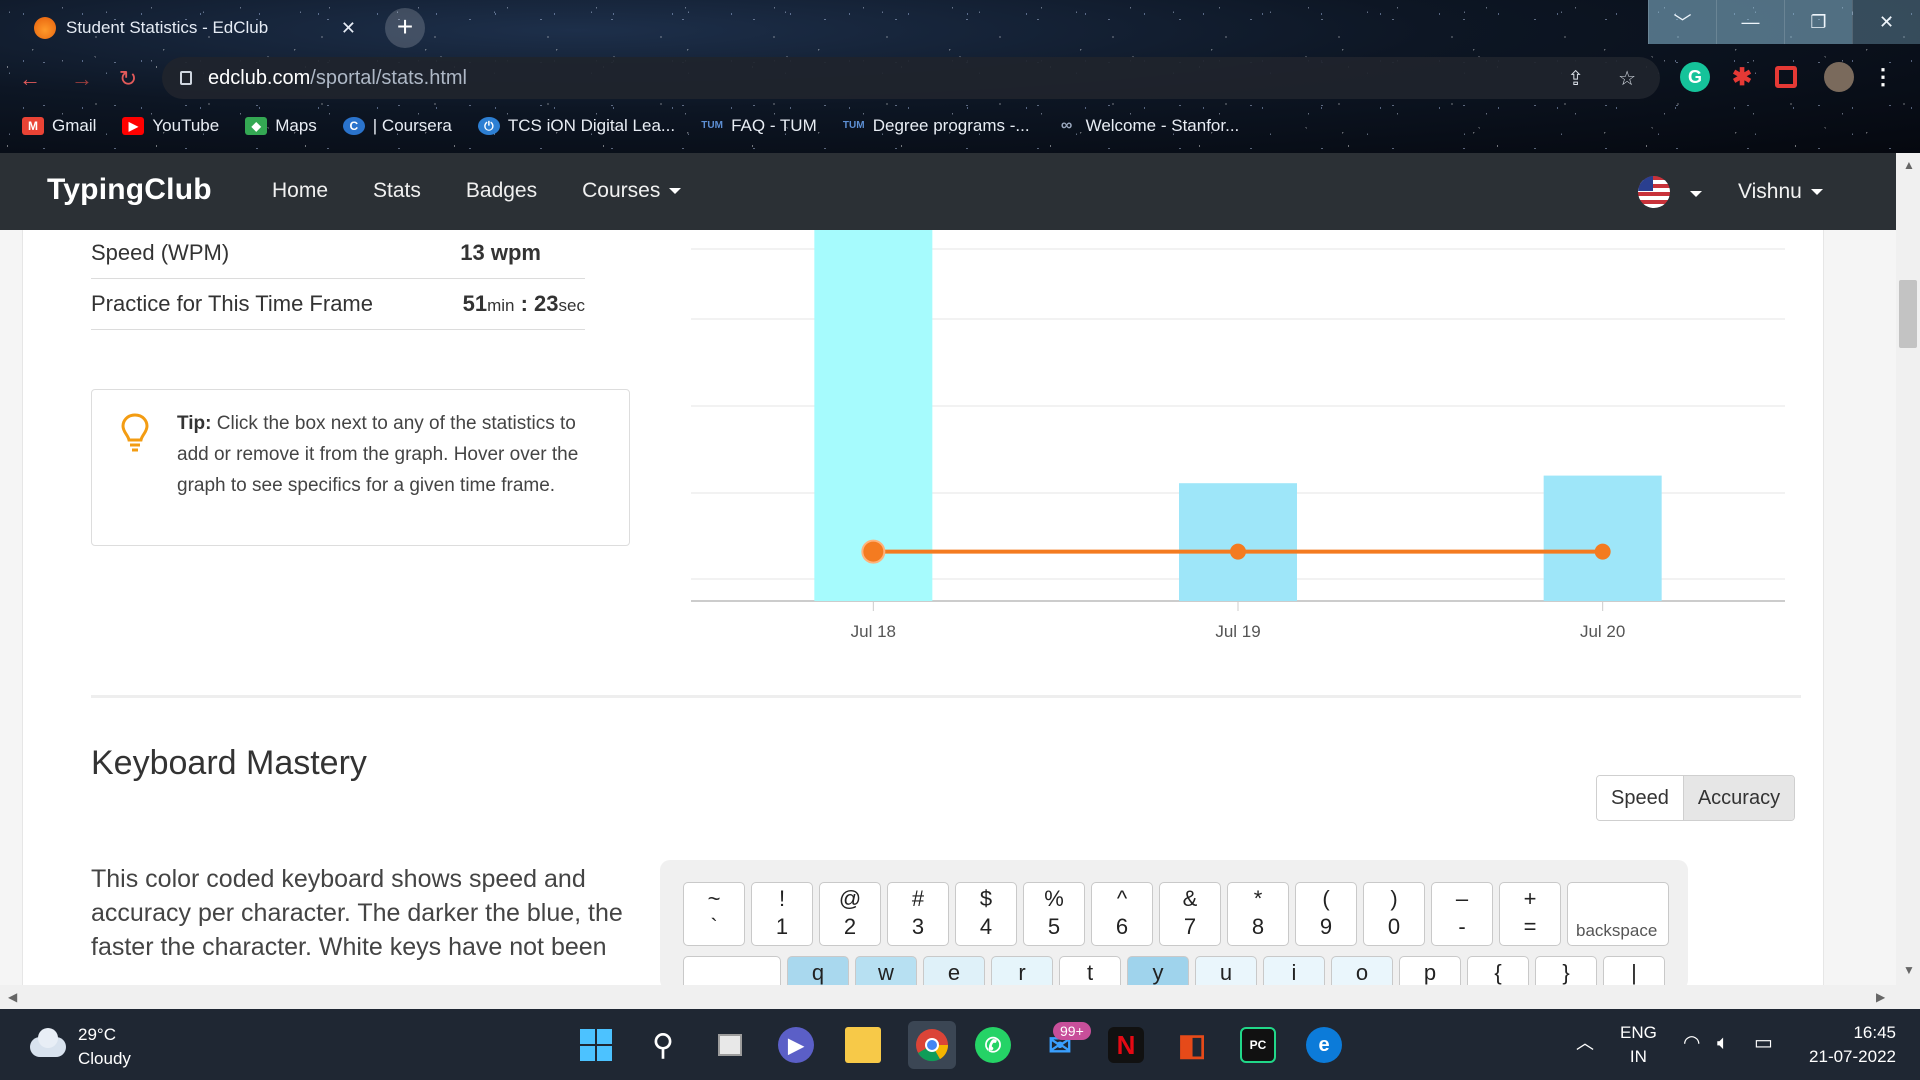  Describe the element at coordinates (1723, 1043) in the screenshot. I see `volume-icon: 🔈︎` at that location.